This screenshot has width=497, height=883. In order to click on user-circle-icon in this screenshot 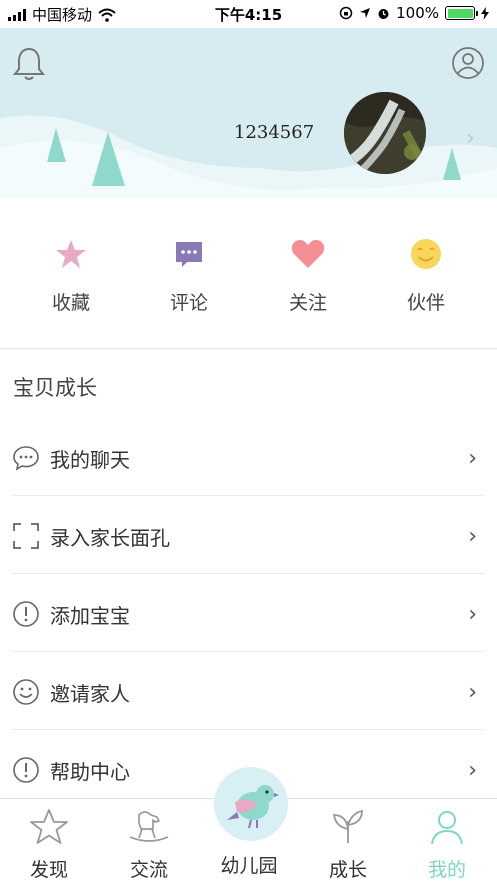, I will do `click(468, 63)`.